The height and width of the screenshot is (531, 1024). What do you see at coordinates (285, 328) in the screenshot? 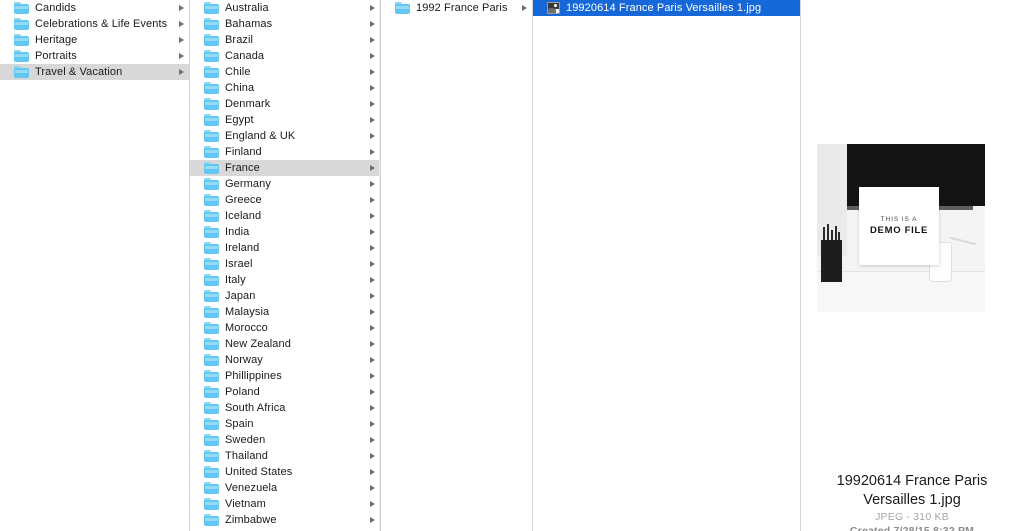
I see `row-countries-morocco: Morocco` at bounding box center [285, 328].